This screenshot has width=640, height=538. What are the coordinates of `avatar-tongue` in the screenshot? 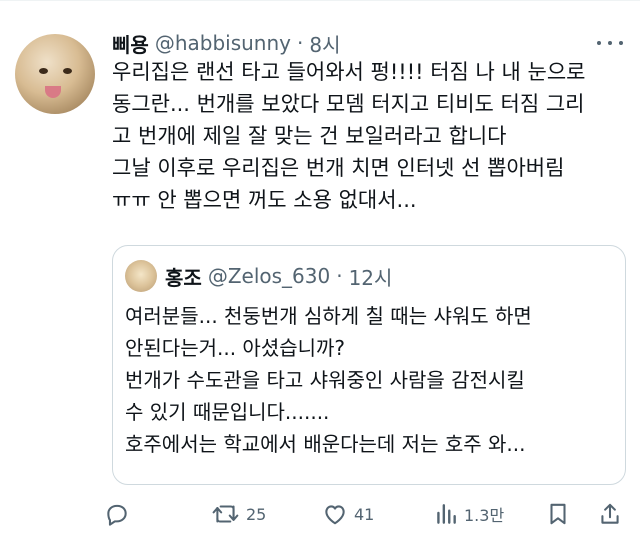 It's located at (53, 92).